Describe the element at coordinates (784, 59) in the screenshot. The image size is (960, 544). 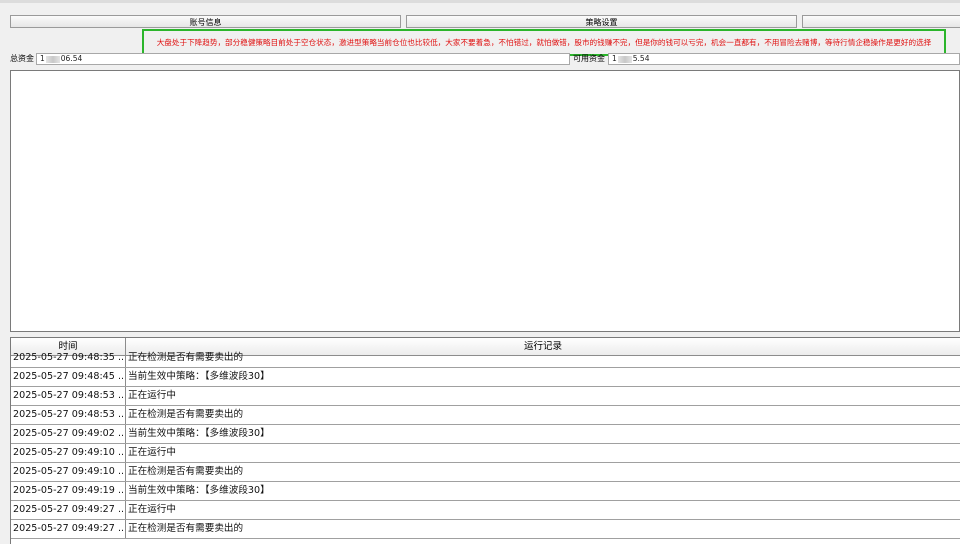
I see `available-funds-field: 1 5.54` at that location.